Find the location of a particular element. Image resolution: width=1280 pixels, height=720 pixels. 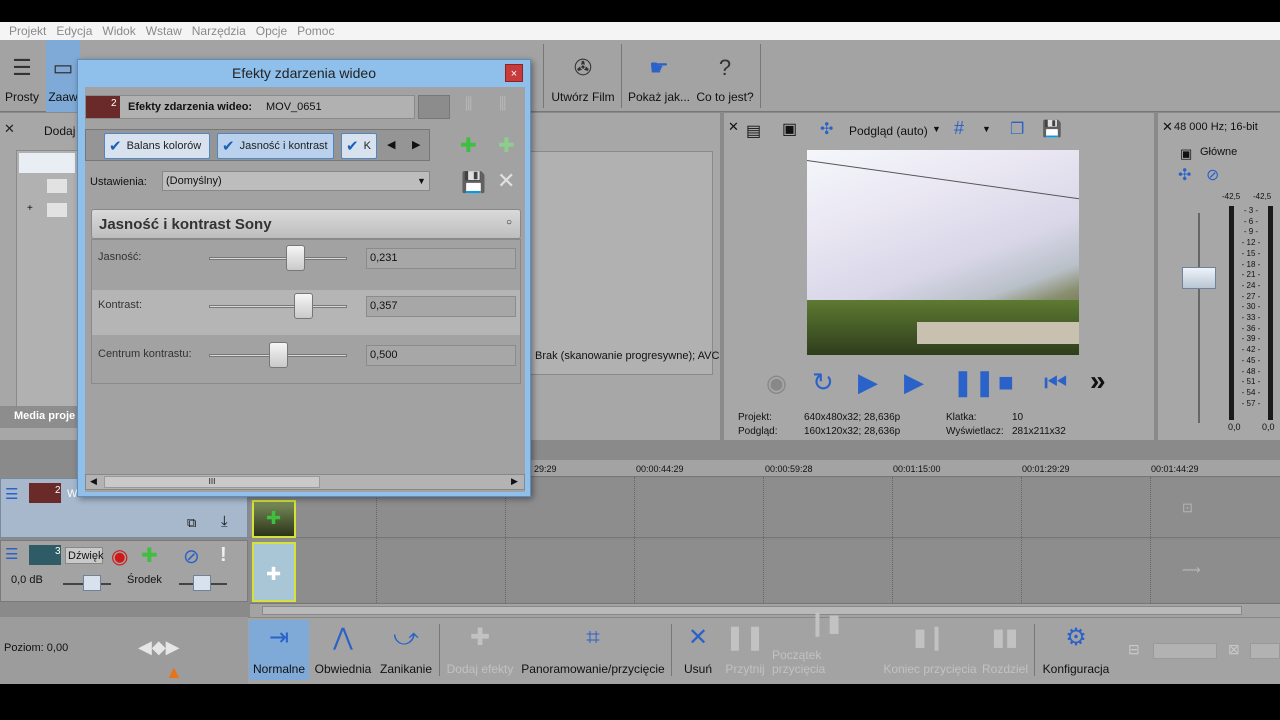

zoom-out-icon: ⊠ is located at coordinates (1234, 649).